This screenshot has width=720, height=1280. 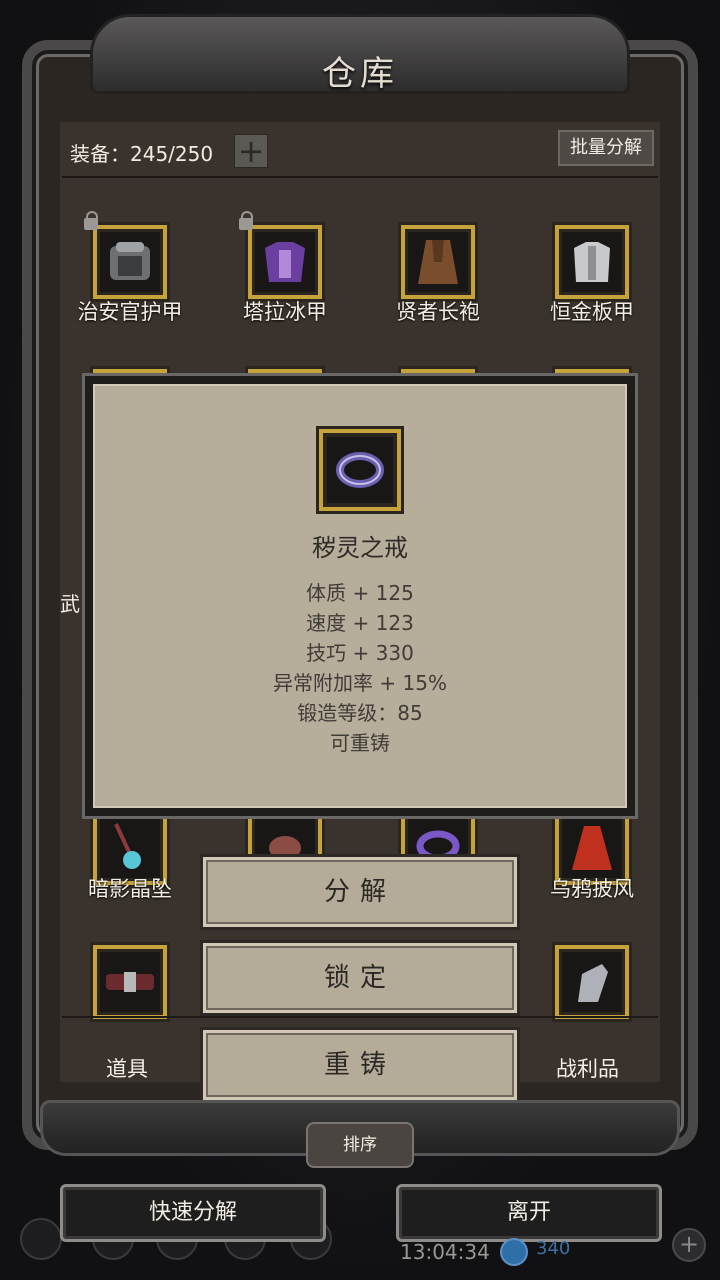 I want to click on leave-button: 离开, so click(x=529, y=1213).